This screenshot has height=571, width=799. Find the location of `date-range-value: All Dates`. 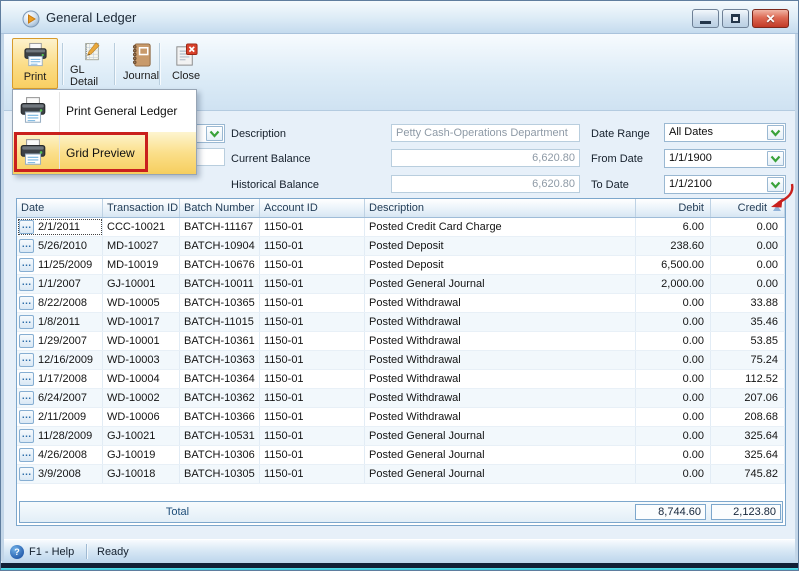

date-range-value: All Dates is located at coordinates (691, 132).